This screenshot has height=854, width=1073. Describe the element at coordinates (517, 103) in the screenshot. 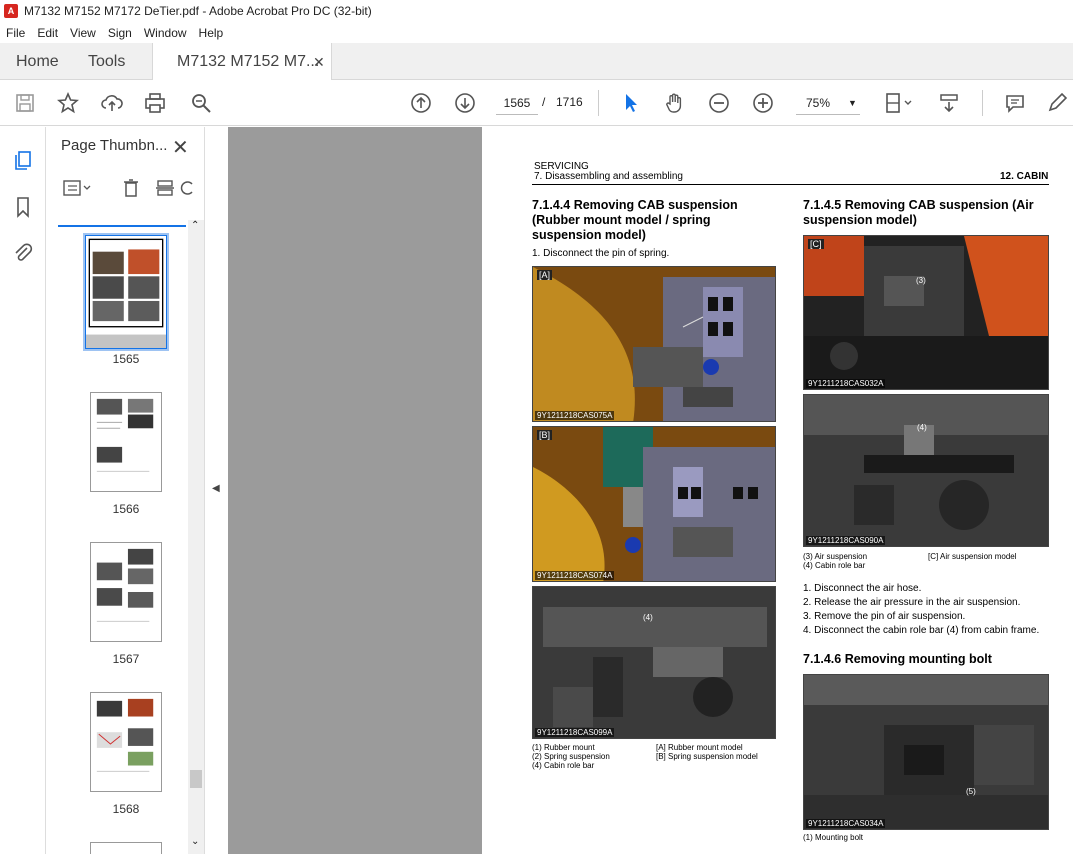

I see `page-number-input: 1565` at that location.